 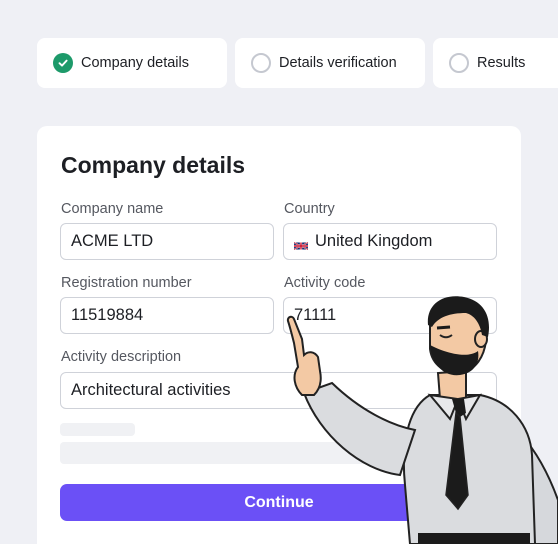 What do you see at coordinates (63, 63) in the screenshot?
I see `check-circle-icon` at bounding box center [63, 63].